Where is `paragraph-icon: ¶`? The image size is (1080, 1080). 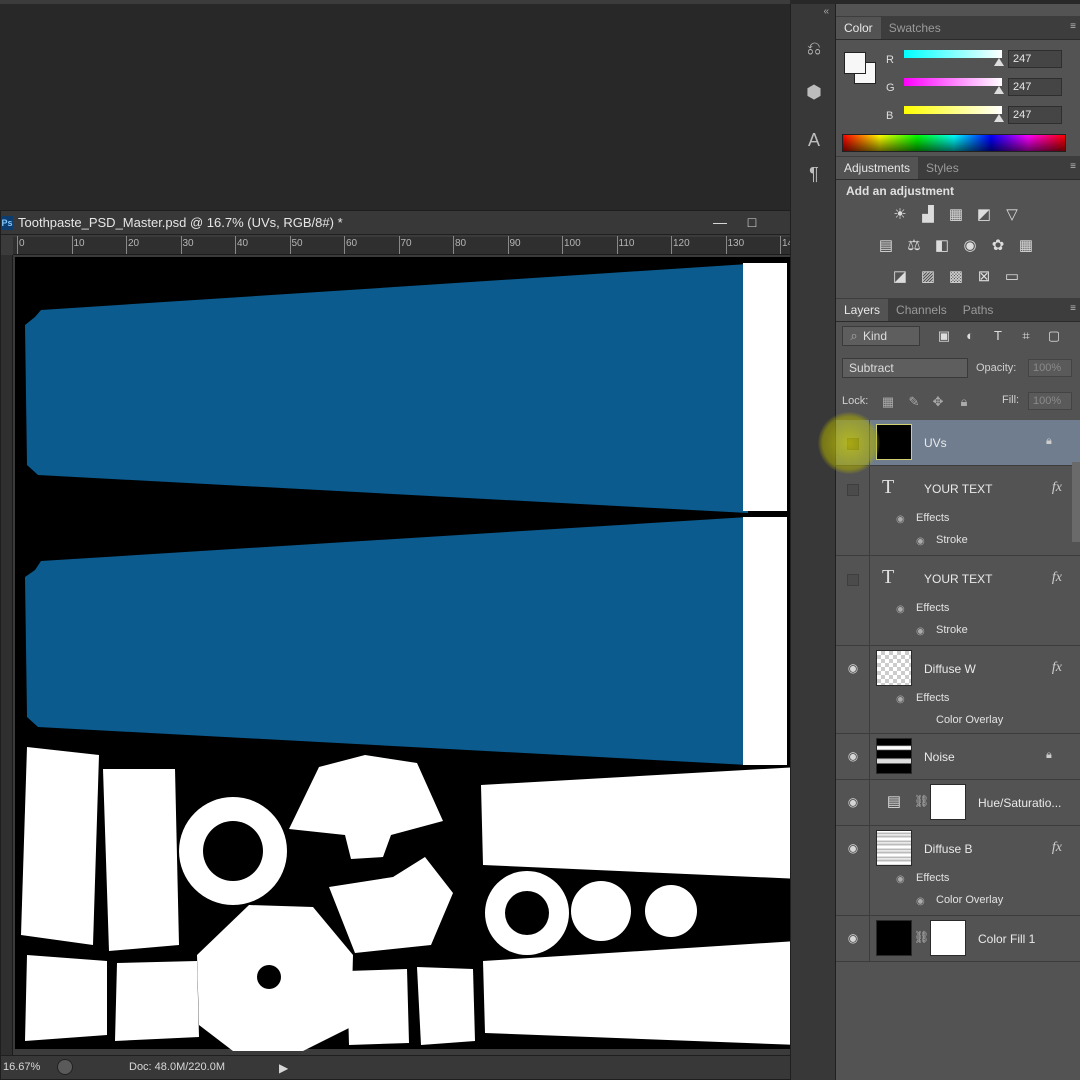 paragraph-icon: ¶ is located at coordinates (814, 174).